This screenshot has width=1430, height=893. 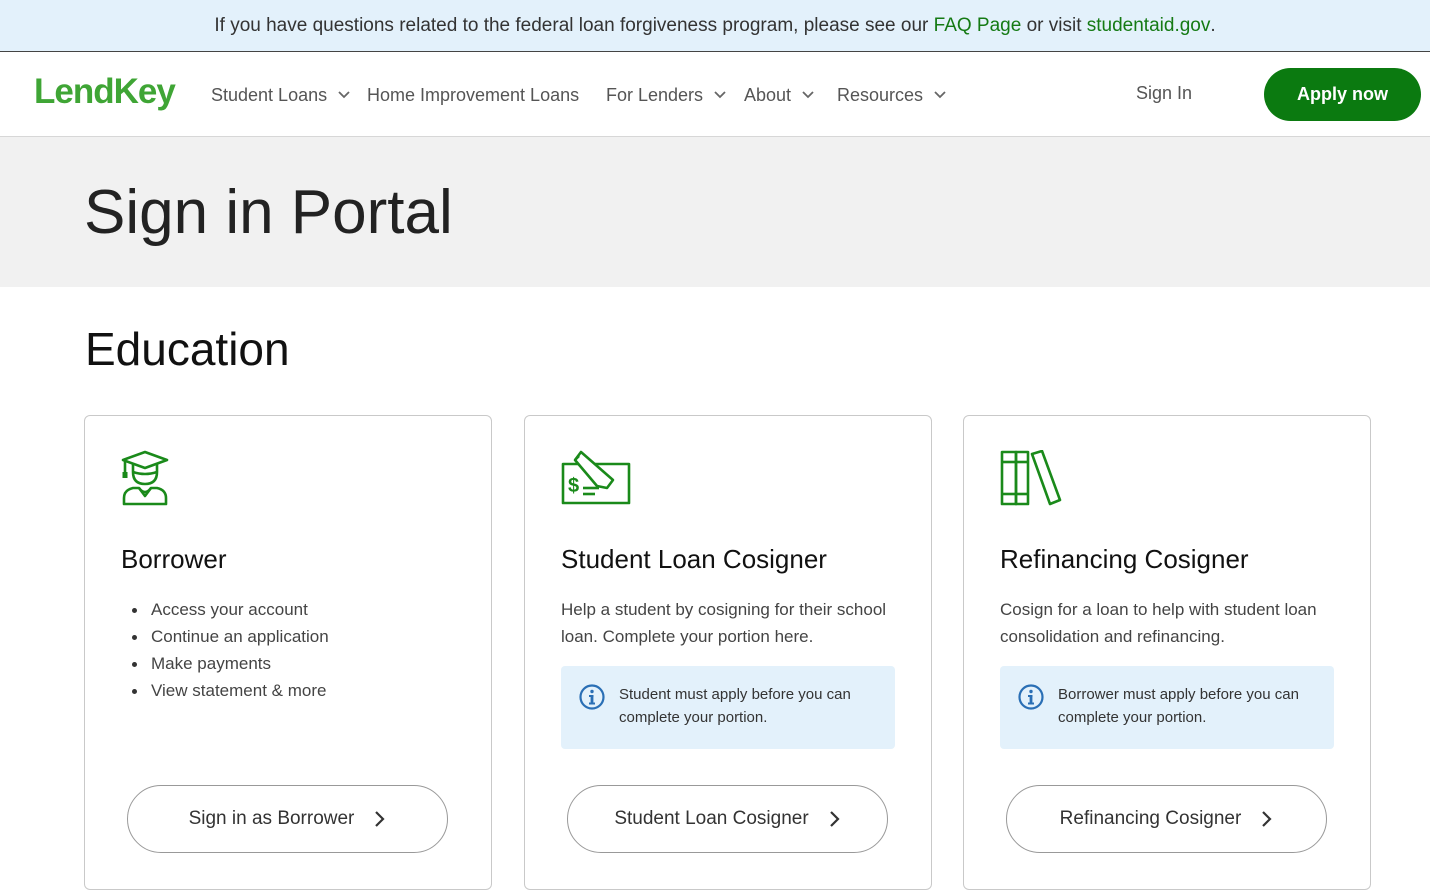 I want to click on refinancing-cosigner-button: Refinancing Cosigner, so click(x=1166, y=819).